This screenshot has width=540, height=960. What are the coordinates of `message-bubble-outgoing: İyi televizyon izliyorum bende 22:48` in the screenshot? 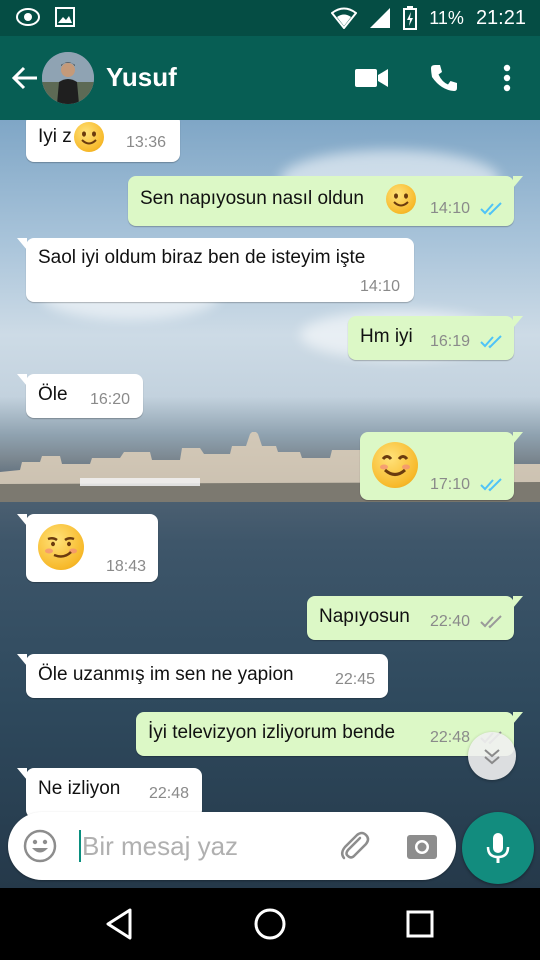 It's located at (329, 734).